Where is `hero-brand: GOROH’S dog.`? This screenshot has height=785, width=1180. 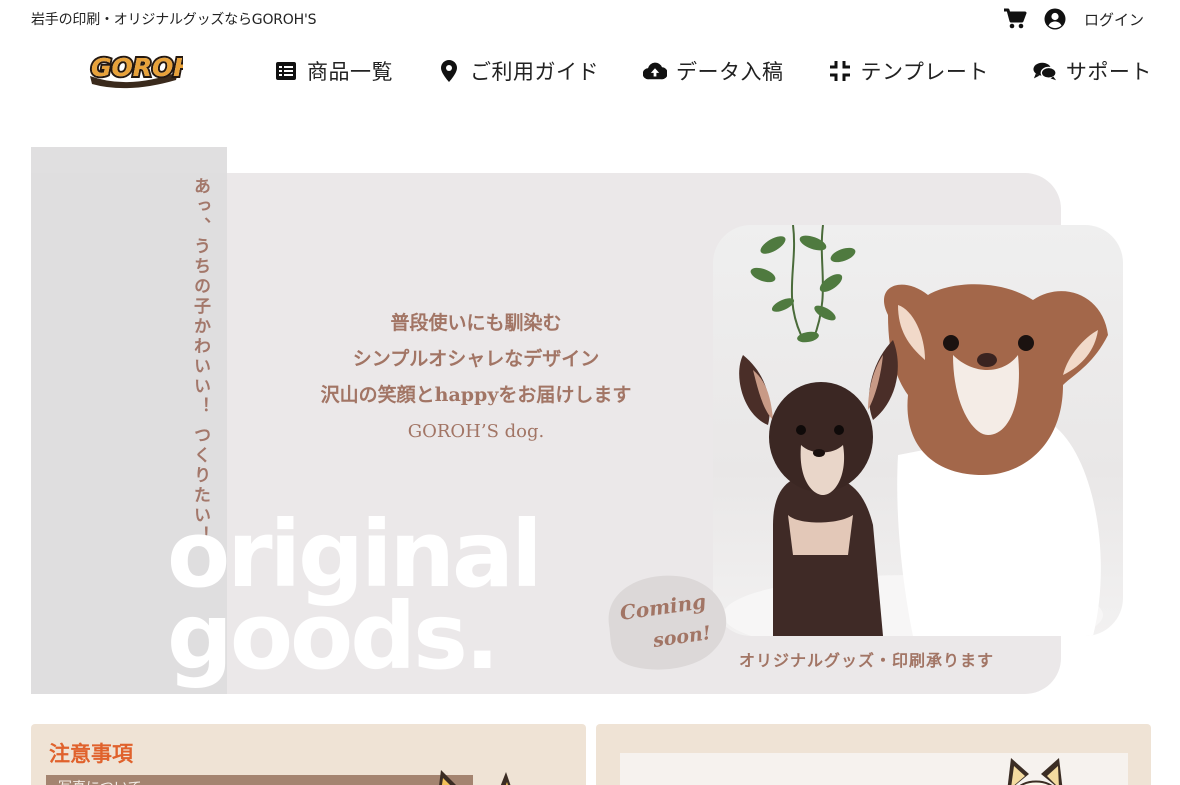 hero-brand: GOROH’S dog. is located at coordinates (476, 431).